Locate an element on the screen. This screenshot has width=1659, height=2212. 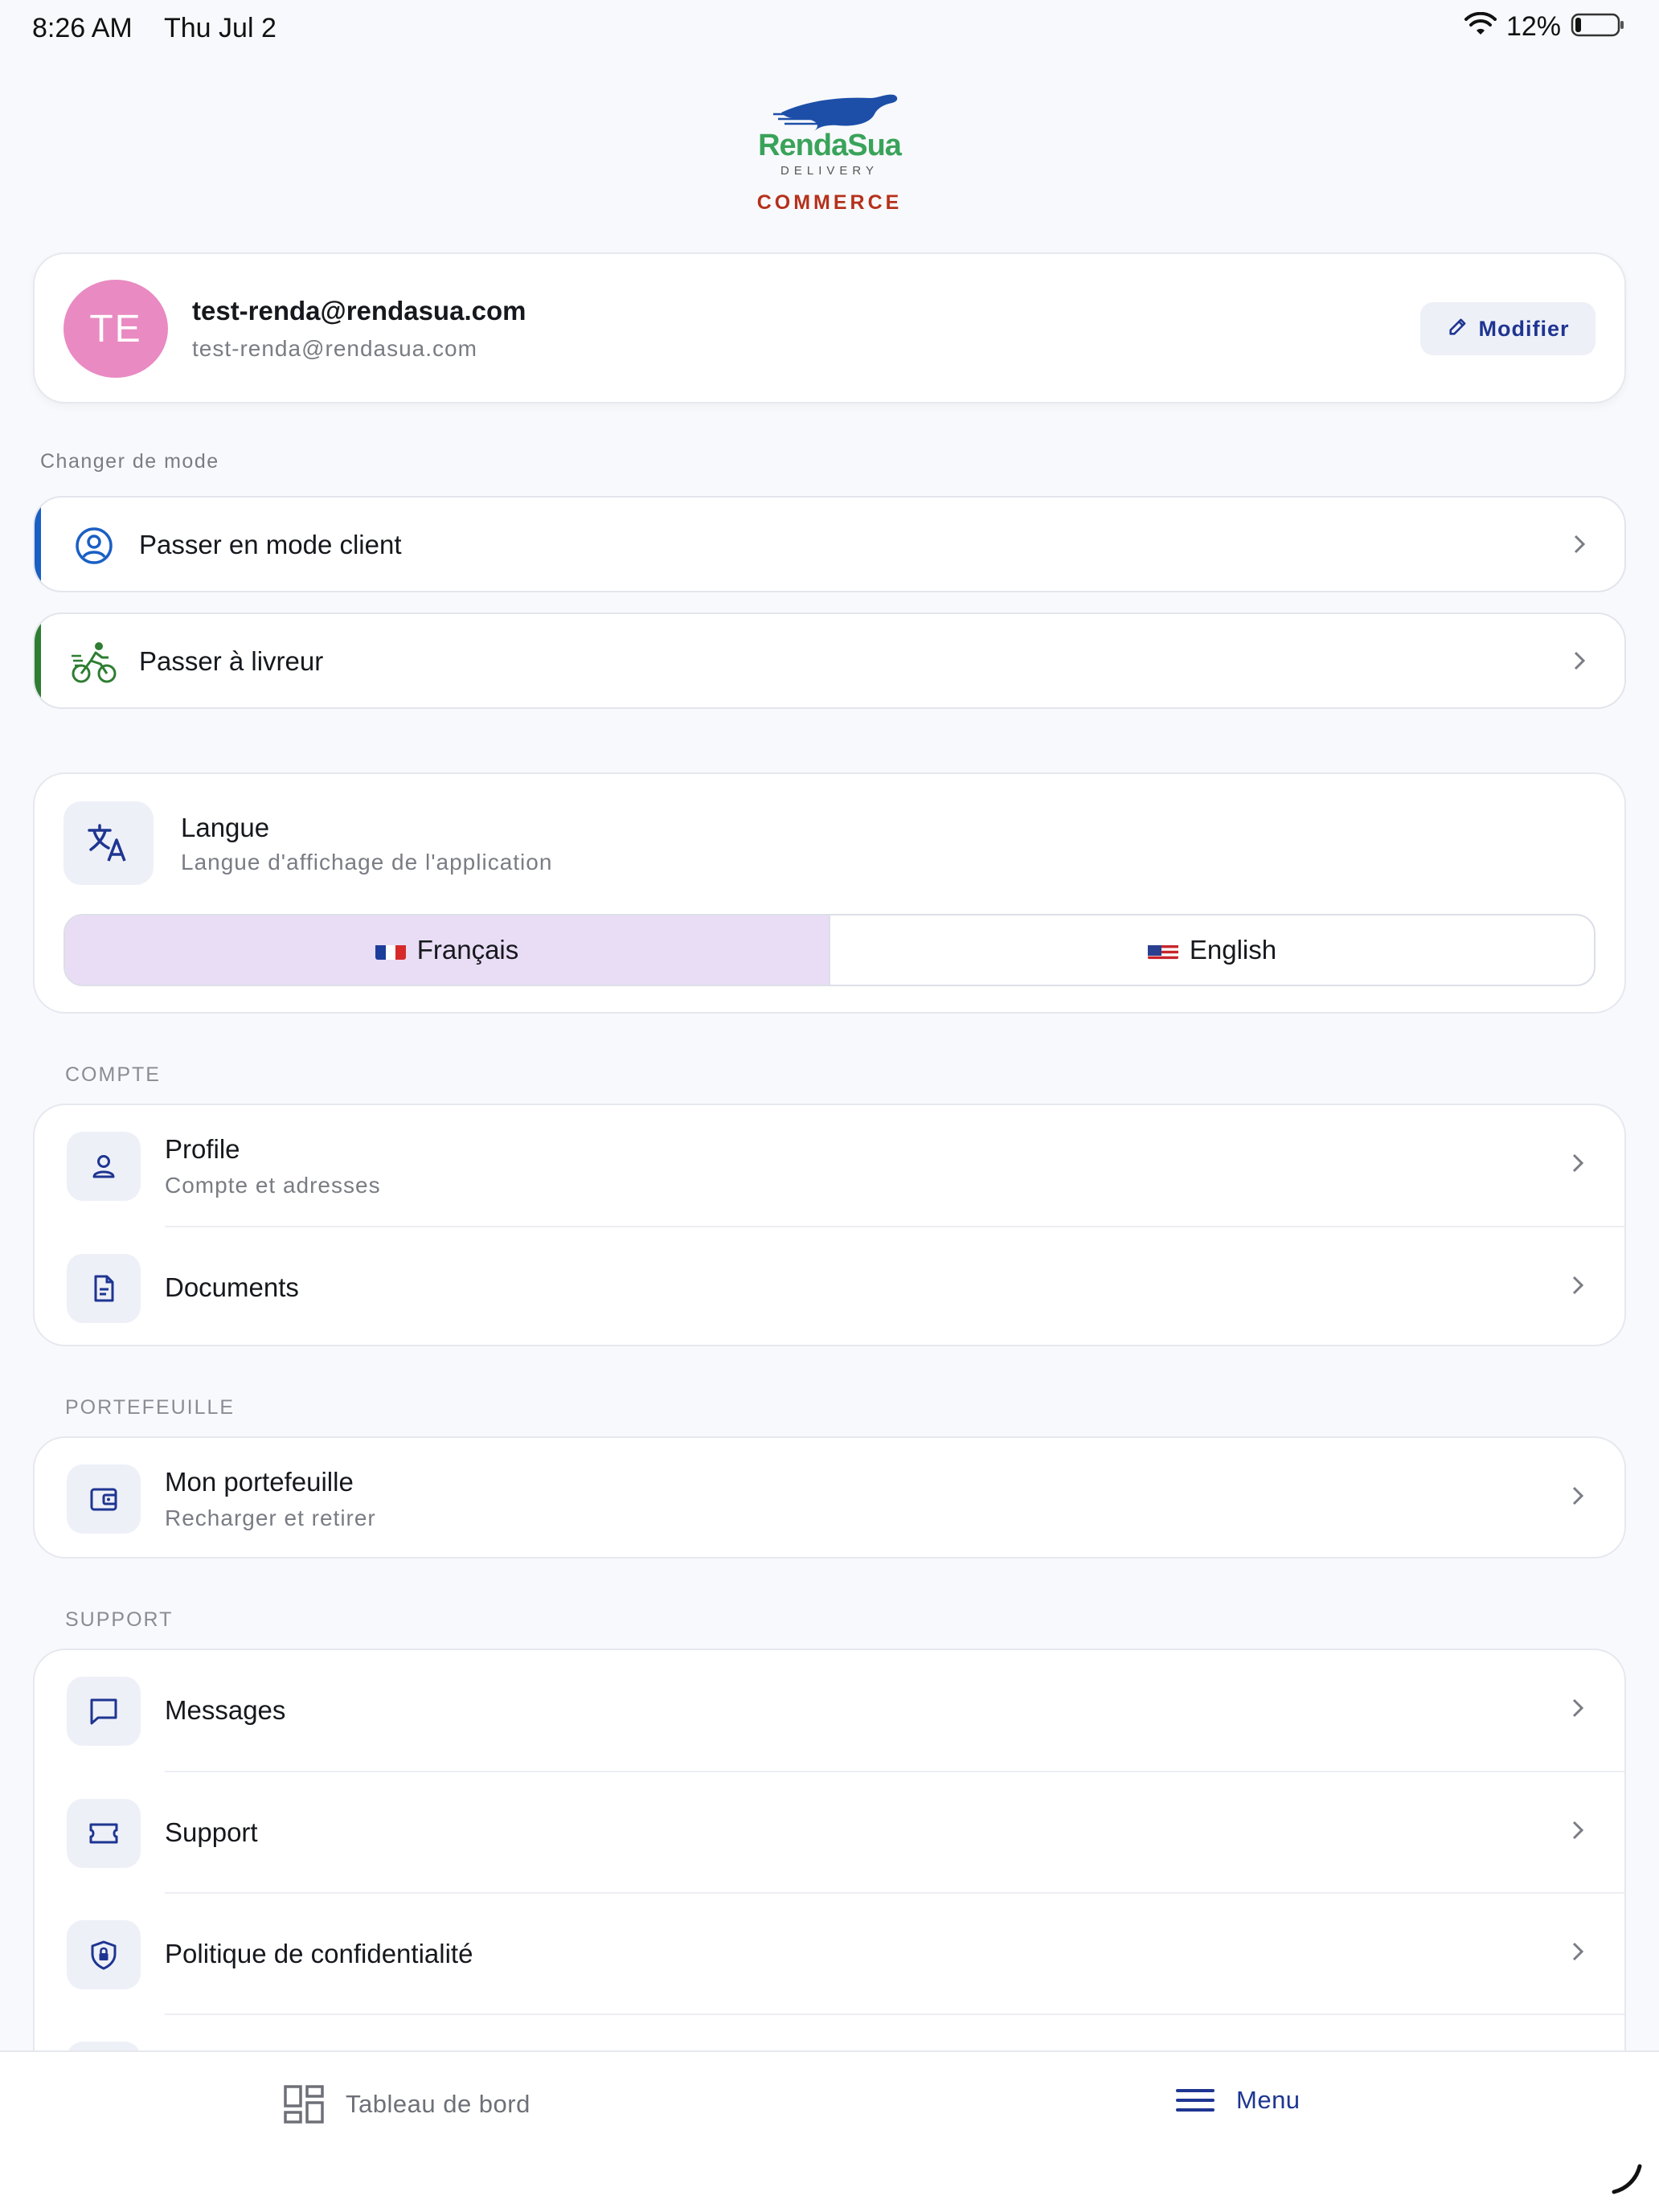
client-accent-bar is located at coordinates (38, 544).